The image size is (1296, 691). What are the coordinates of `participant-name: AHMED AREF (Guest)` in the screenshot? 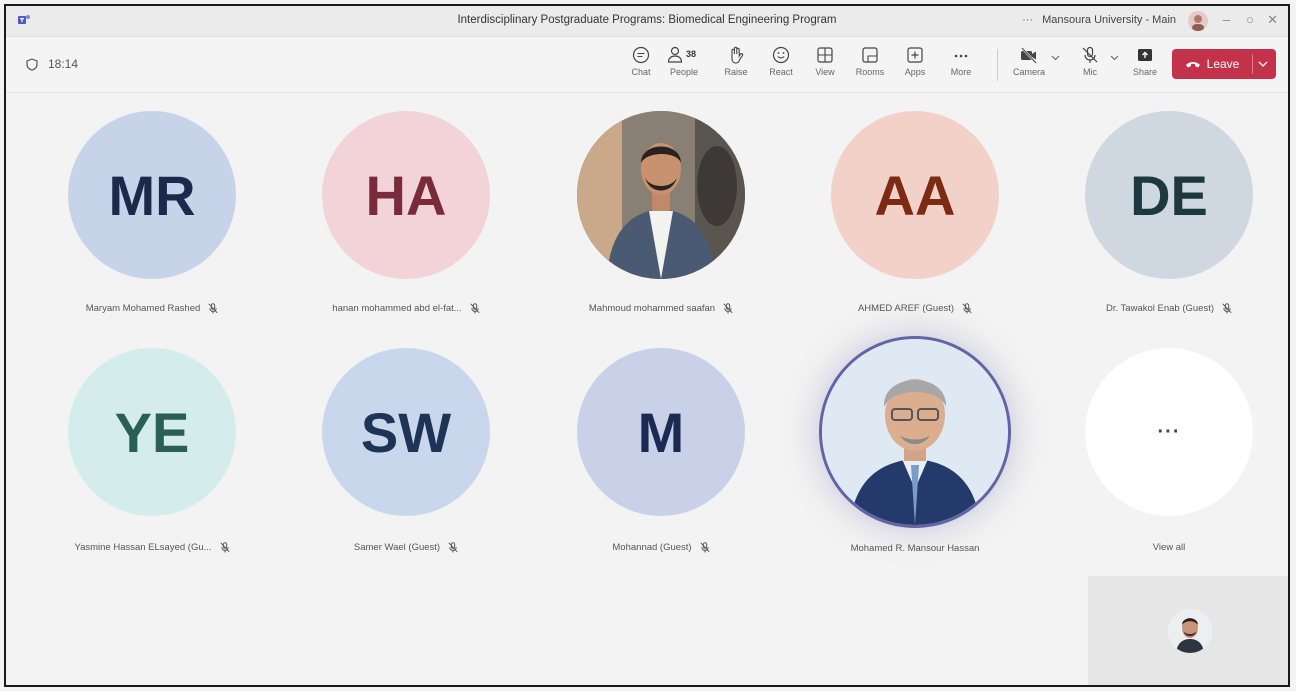 It's located at (915, 308).